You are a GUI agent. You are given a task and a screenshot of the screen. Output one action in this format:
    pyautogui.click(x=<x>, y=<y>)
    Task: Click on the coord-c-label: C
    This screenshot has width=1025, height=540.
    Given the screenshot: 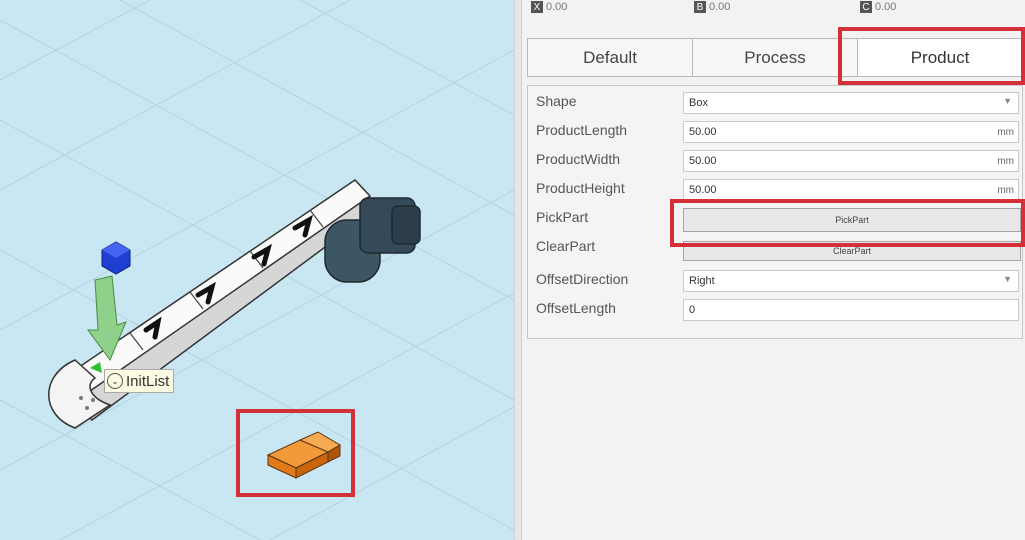 What is the action you would take?
    pyautogui.click(x=866, y=7)
    